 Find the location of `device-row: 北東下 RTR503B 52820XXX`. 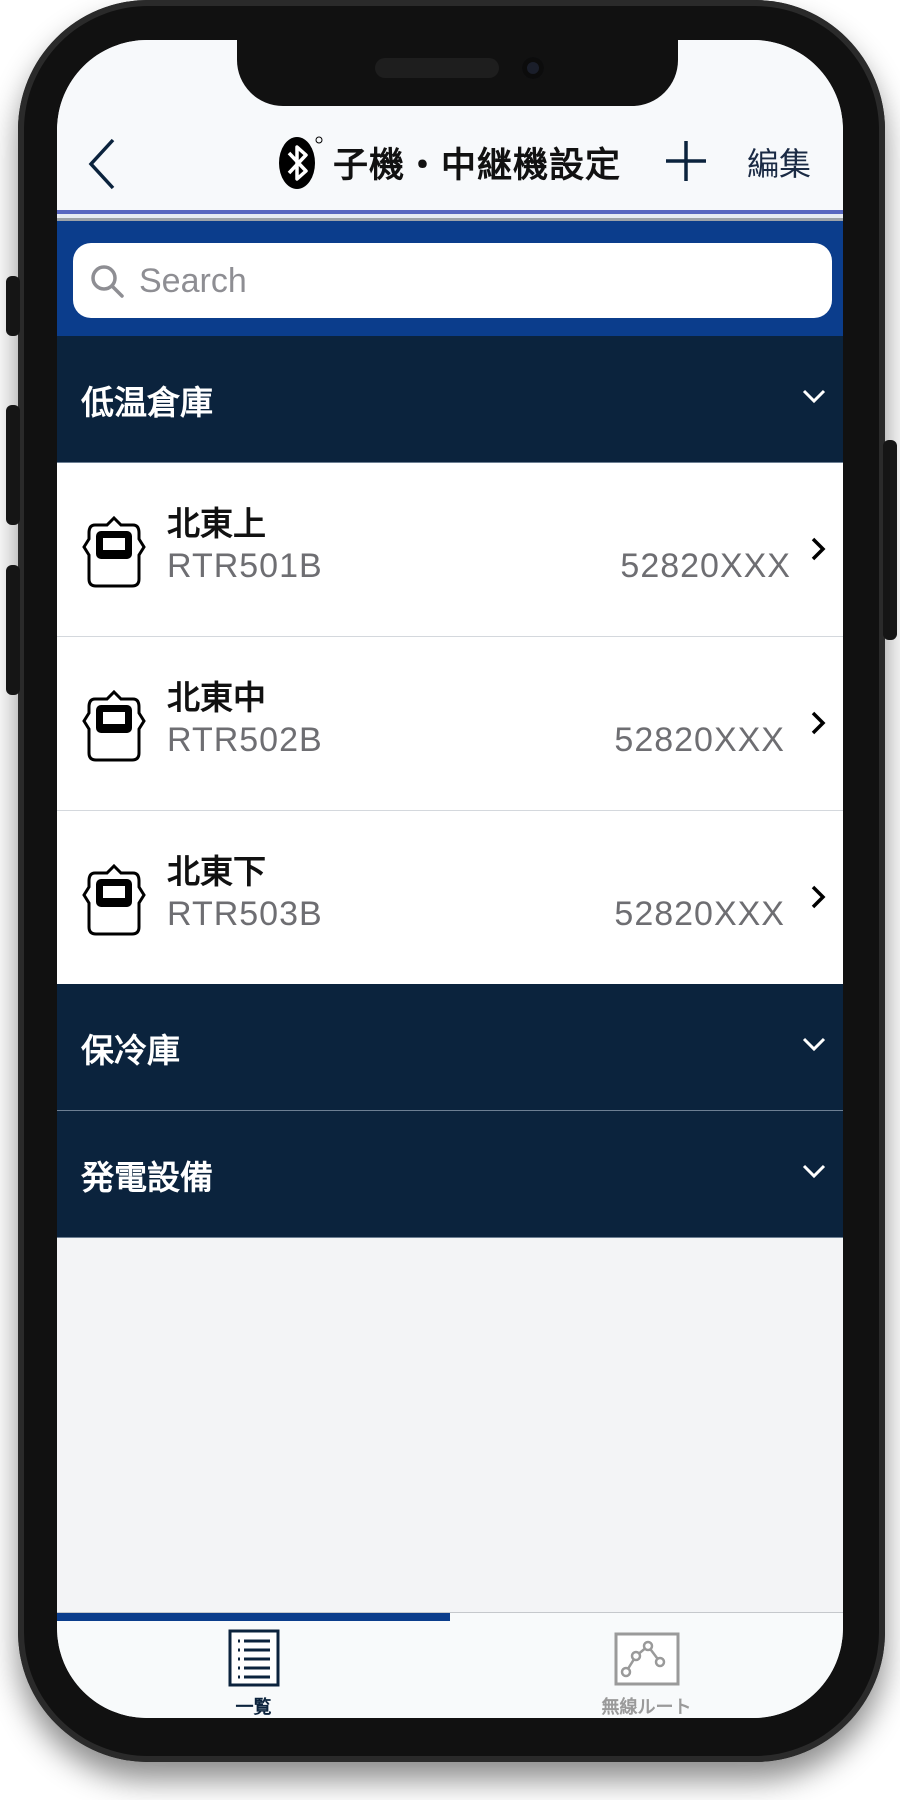

device-row: 北東下 RTR503B 52820XXX is located at coordinates (450, 898).